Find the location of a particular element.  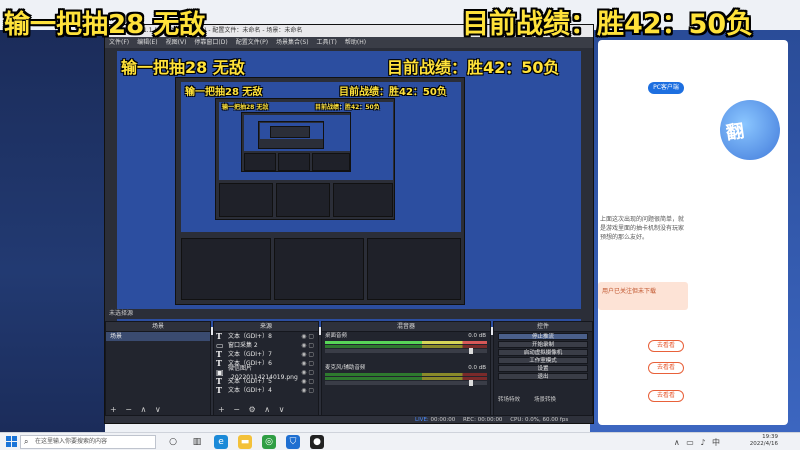

background-orange-note: 用户已关注但未下载 is located at coordinates (643, 296).